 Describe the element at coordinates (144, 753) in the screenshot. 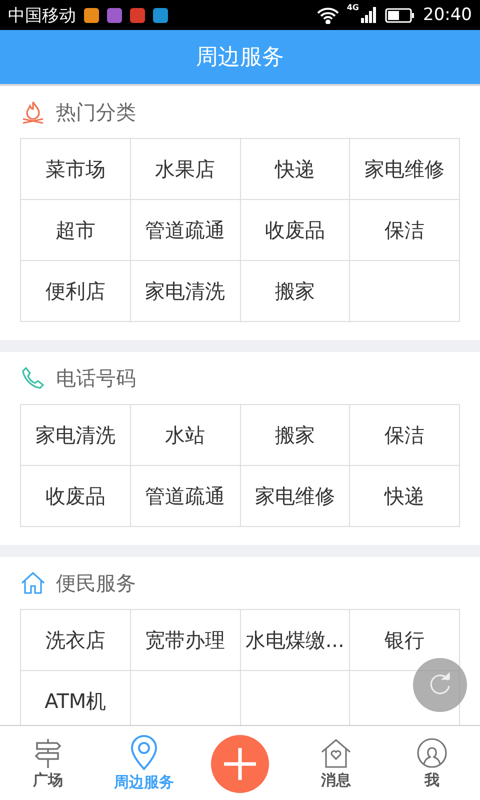

I see `location-pin-icon` at that location.